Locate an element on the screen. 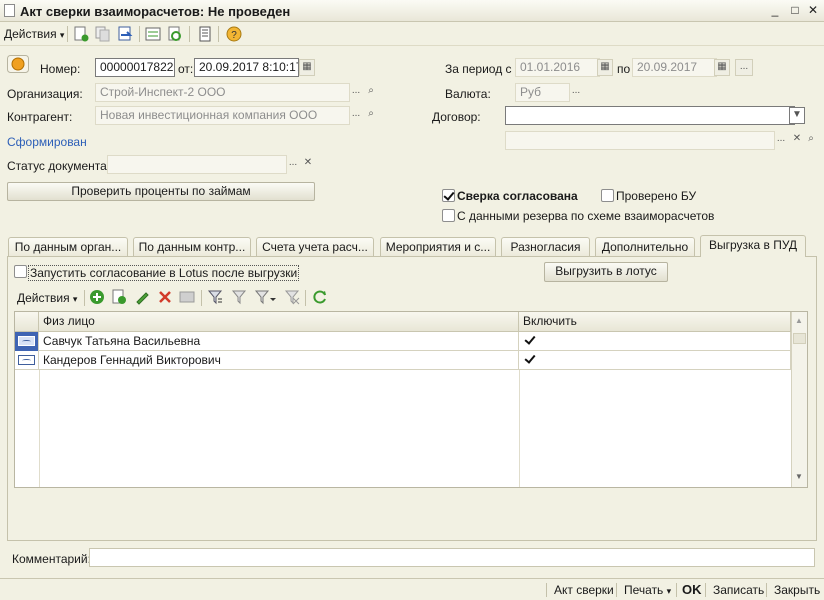 Image resolution: width=824 pixels, height=600 pixels. end-edit-icon is located at coordinates (187, 298).